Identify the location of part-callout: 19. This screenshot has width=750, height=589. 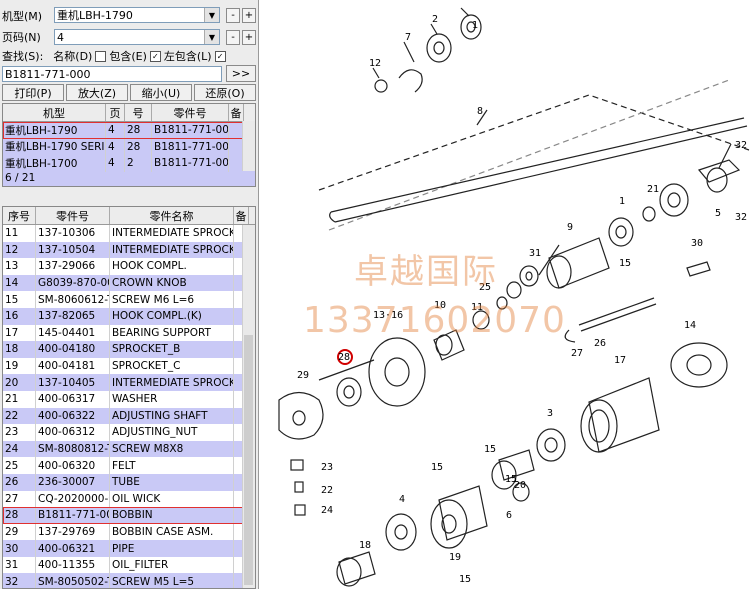
(455, 557).